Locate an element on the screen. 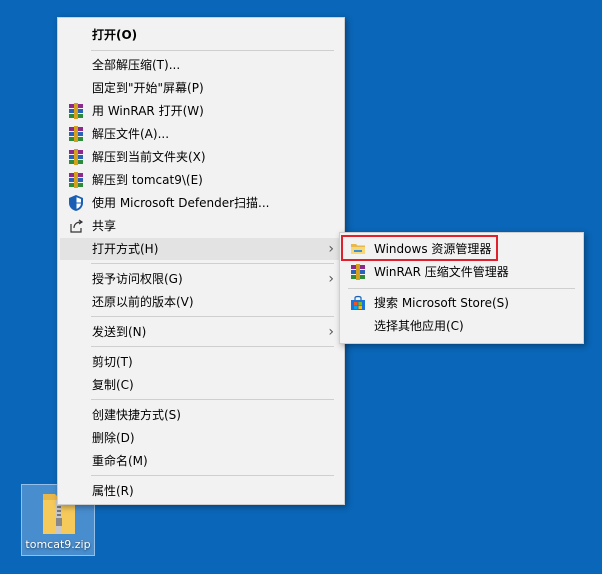 Image resolution: width=602 pixels, height=574 pixels. menu-extract-to-label: 解压到 tomcat9\(E) is located at coordinates (147, 180).